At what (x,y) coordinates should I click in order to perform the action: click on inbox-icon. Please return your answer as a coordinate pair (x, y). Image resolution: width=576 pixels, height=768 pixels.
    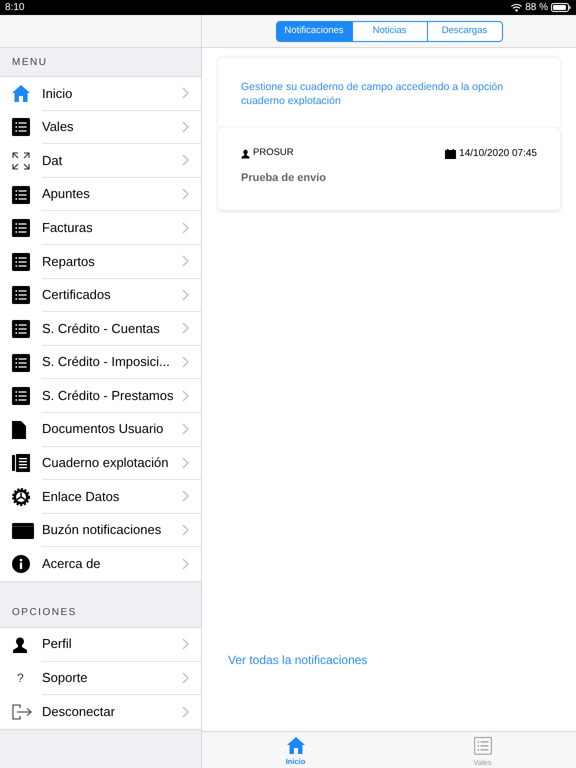
    Looking at the image, I should click on (23, 530).